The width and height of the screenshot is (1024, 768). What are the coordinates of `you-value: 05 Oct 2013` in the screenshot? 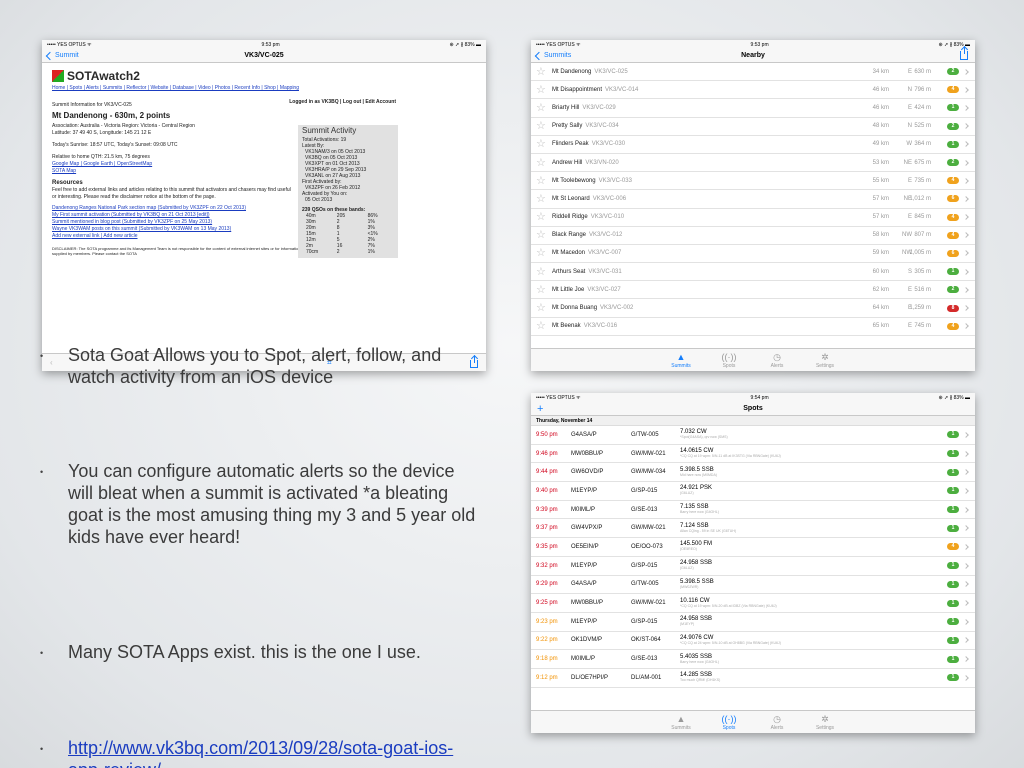 It's located at (319, 200).